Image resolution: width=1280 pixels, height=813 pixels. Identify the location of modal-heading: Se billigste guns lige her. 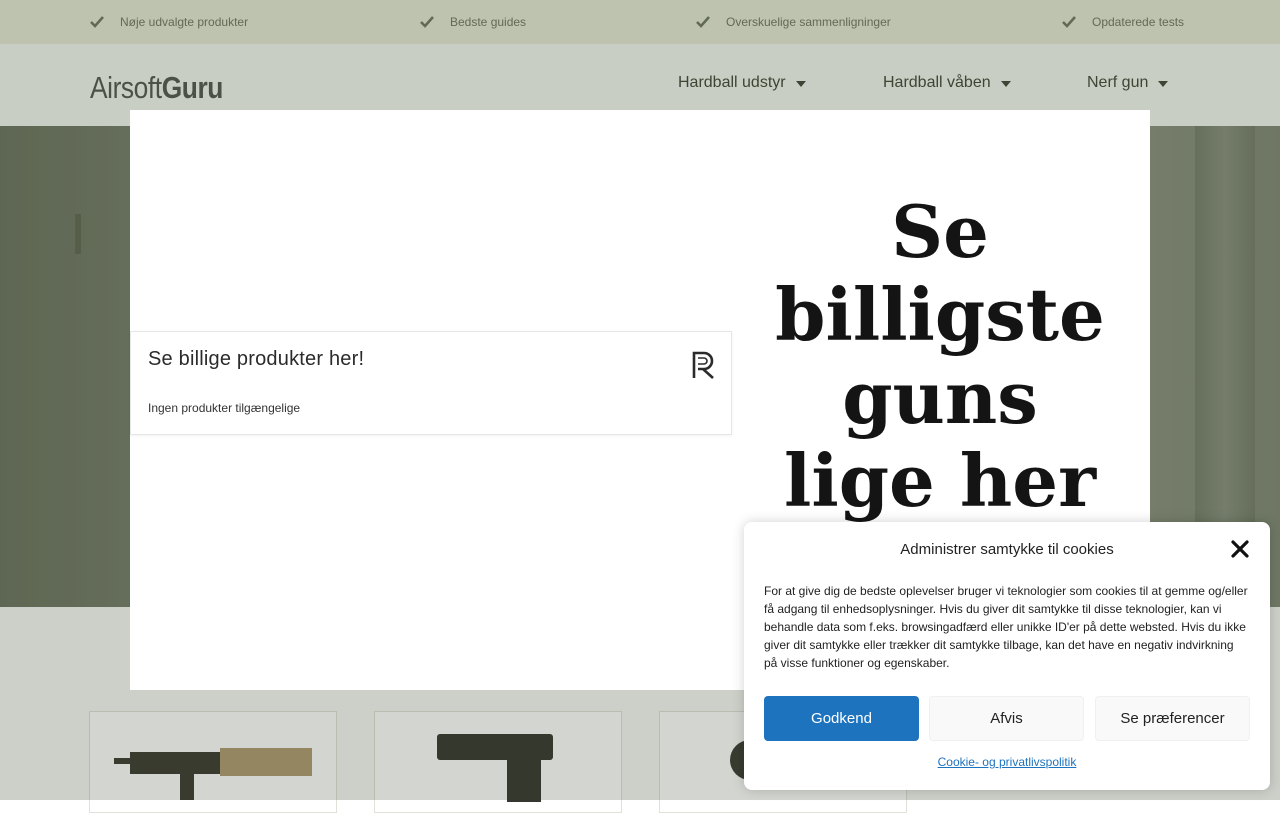
(940, 356).